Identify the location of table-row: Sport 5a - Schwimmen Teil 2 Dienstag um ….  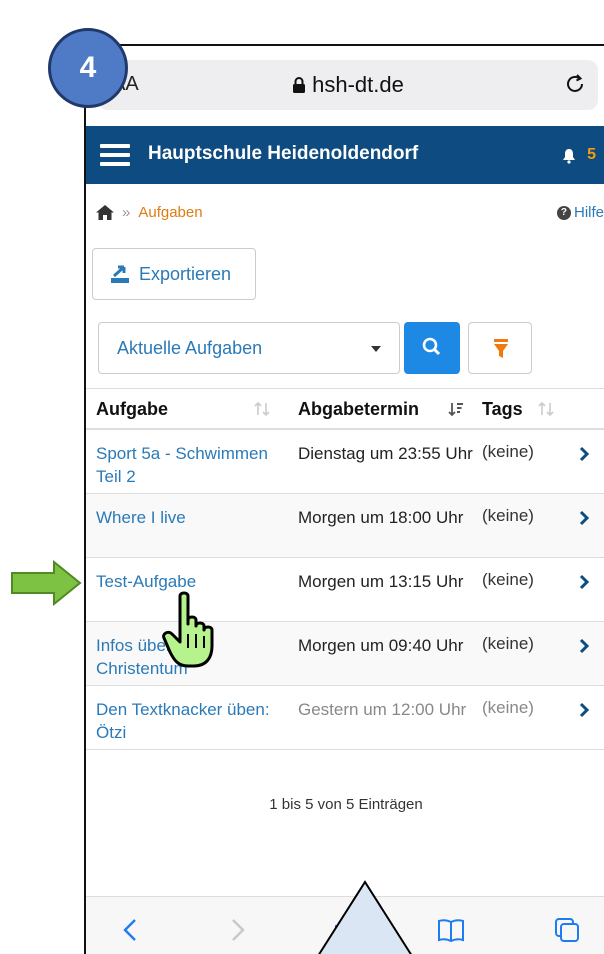
(345, 462).